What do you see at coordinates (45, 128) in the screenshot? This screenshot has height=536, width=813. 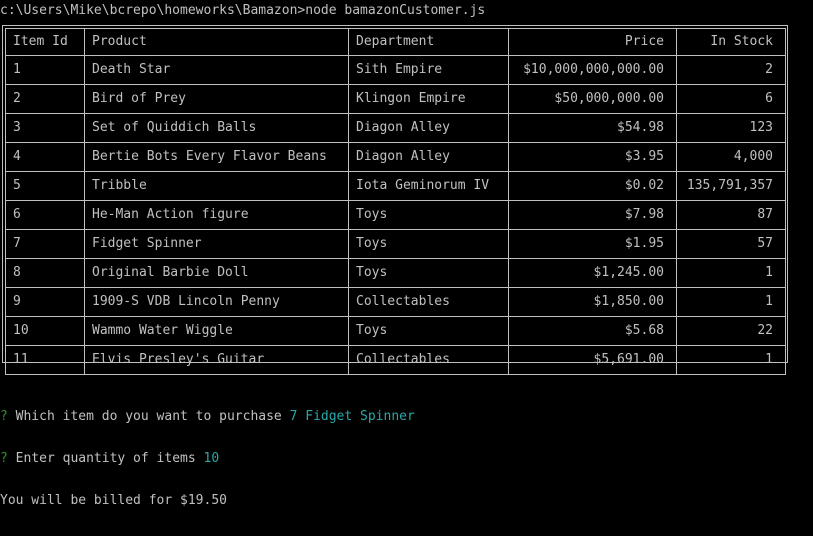 I see `item-id-cell: 3` at bounding box center [45, 128].